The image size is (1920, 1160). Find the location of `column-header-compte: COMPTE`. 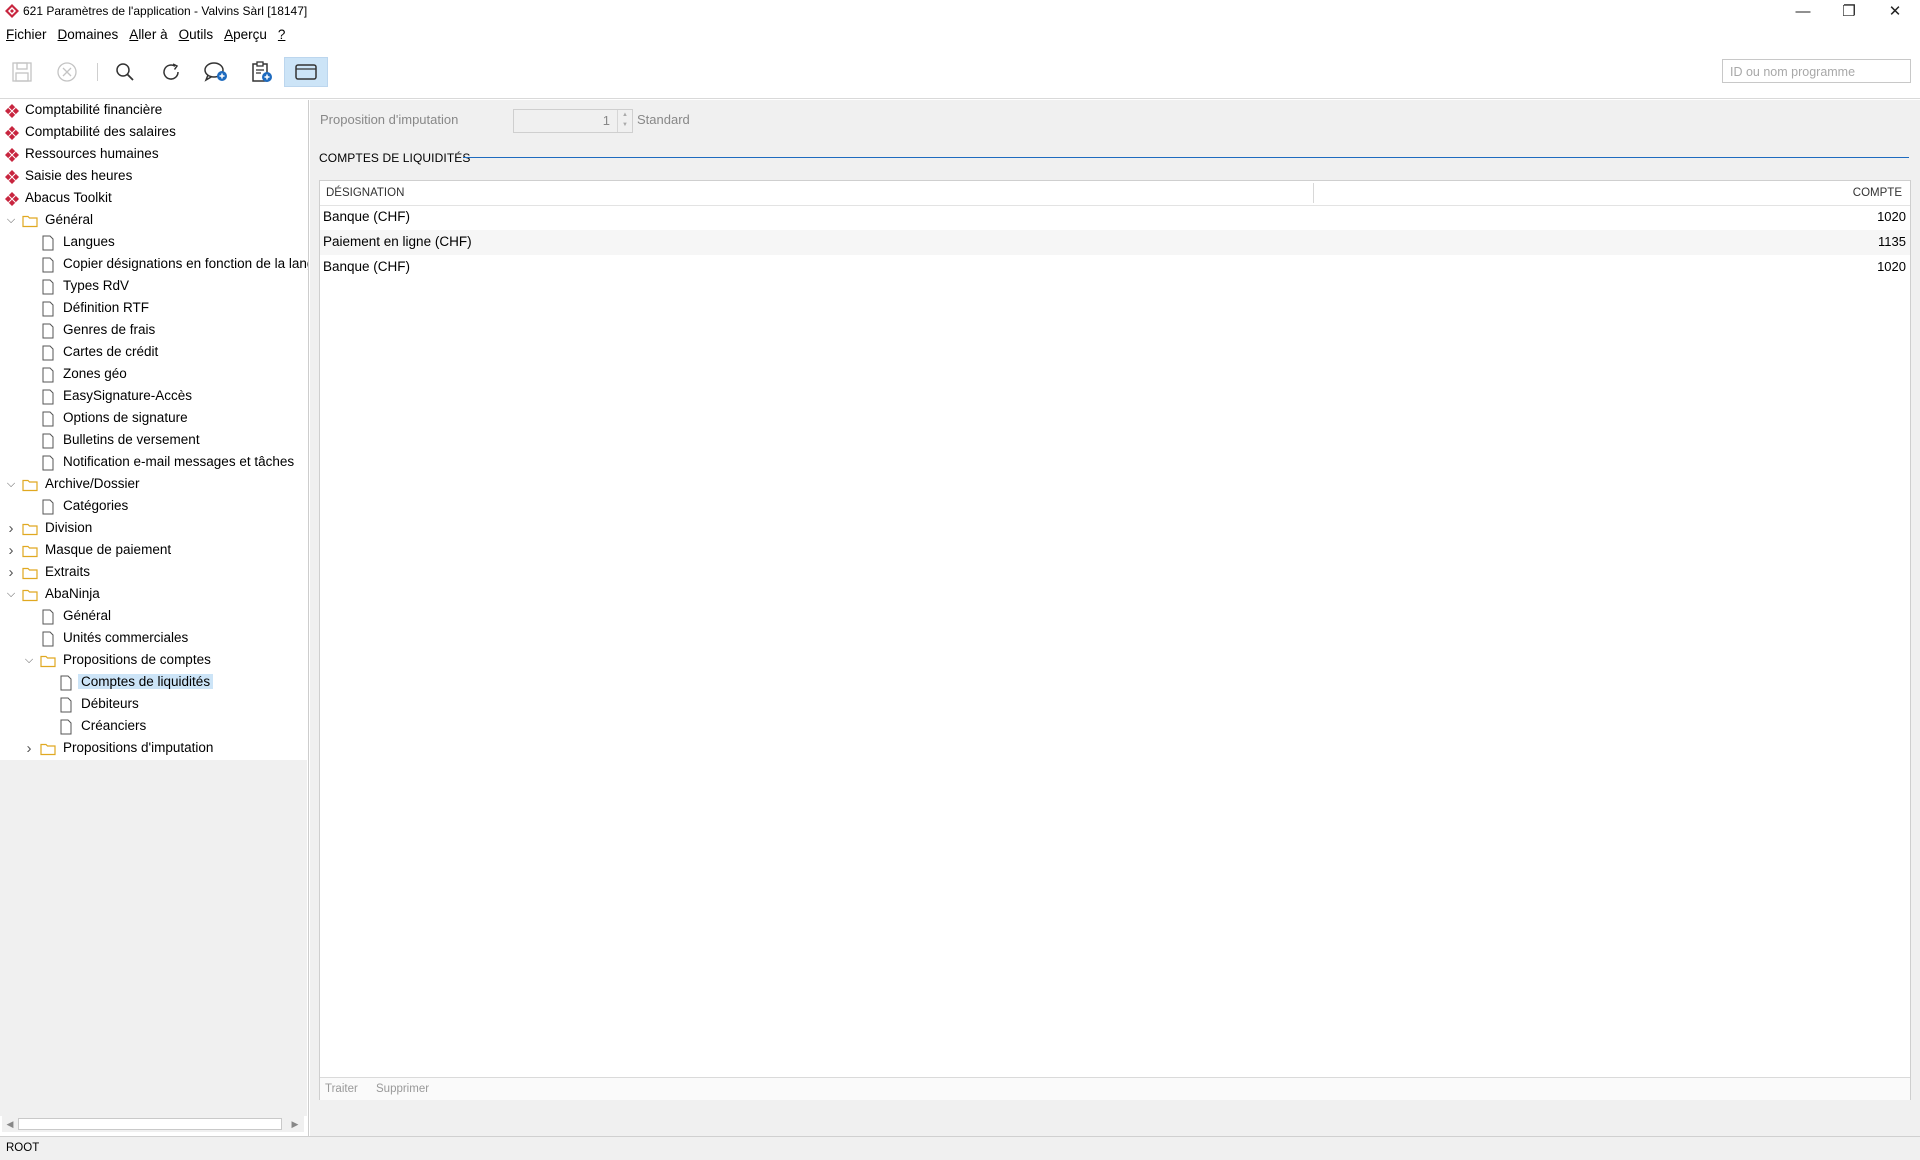

column-header-compte: COMPTE is located at coordinates (1877, 193).